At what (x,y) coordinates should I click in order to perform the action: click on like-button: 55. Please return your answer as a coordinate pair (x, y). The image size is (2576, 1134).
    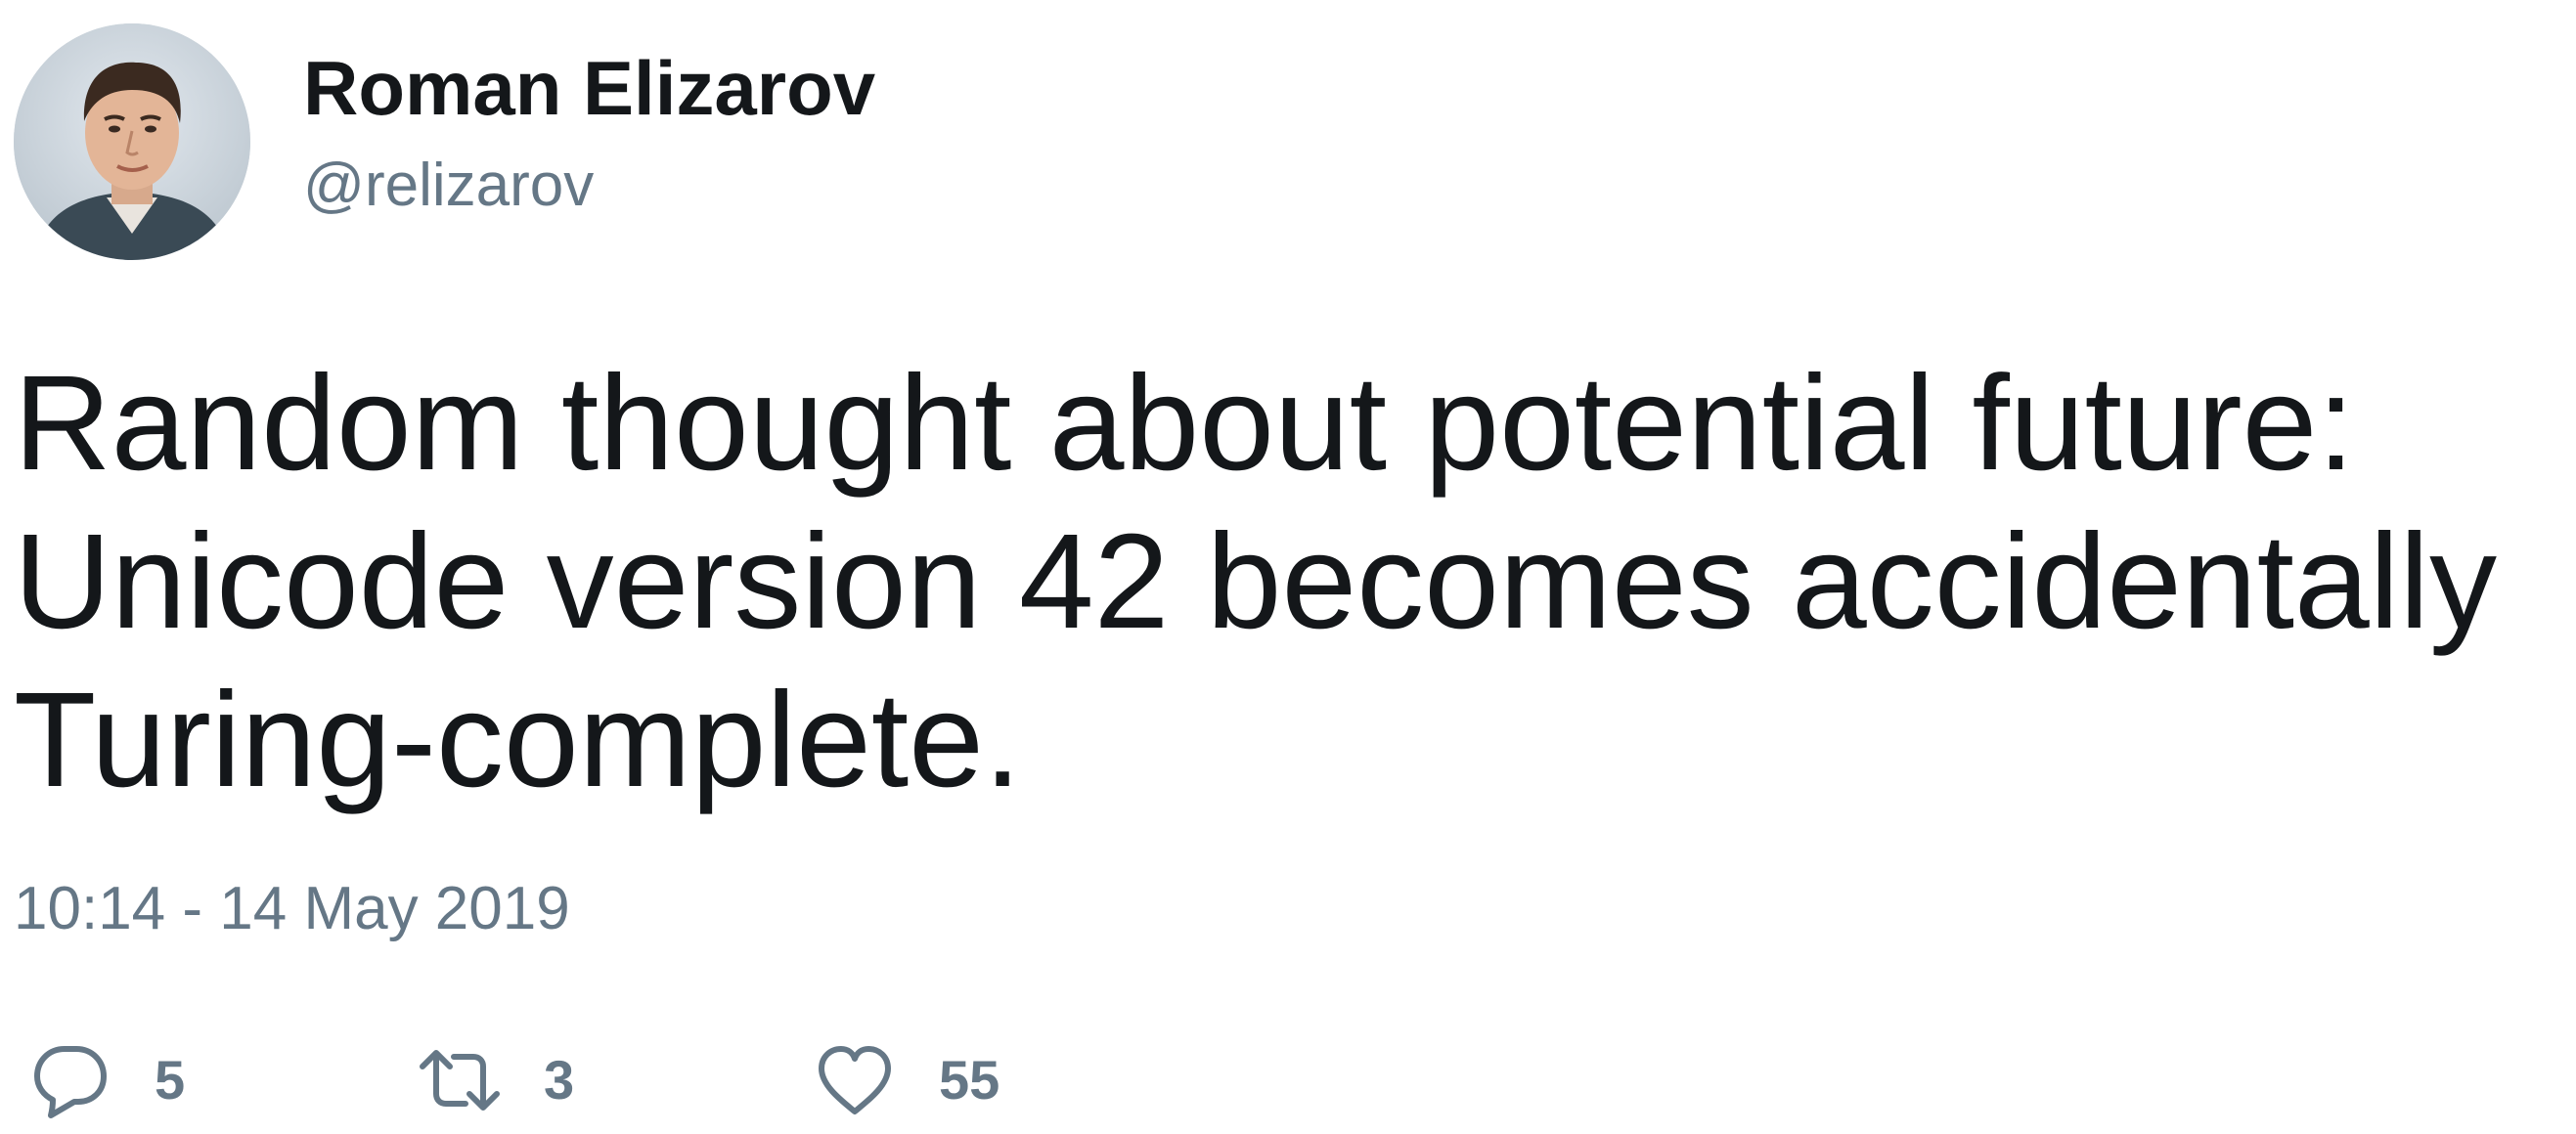
    Looking at the image, I should click on (906, 1080).